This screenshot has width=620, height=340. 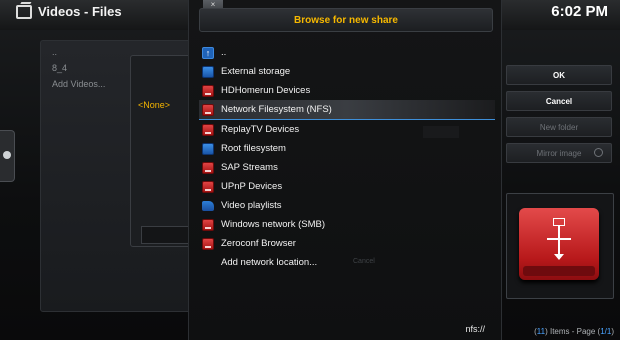 I want to click on list-item-hdhomerun: HDHomerun Devices, so click(x=347, y=90).